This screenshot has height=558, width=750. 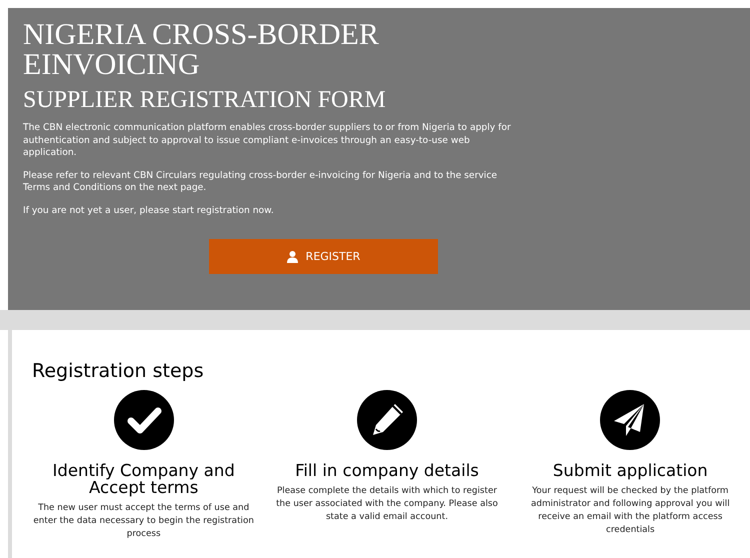 I want to click on step-title: Submit application, so click(x=630, y=470).